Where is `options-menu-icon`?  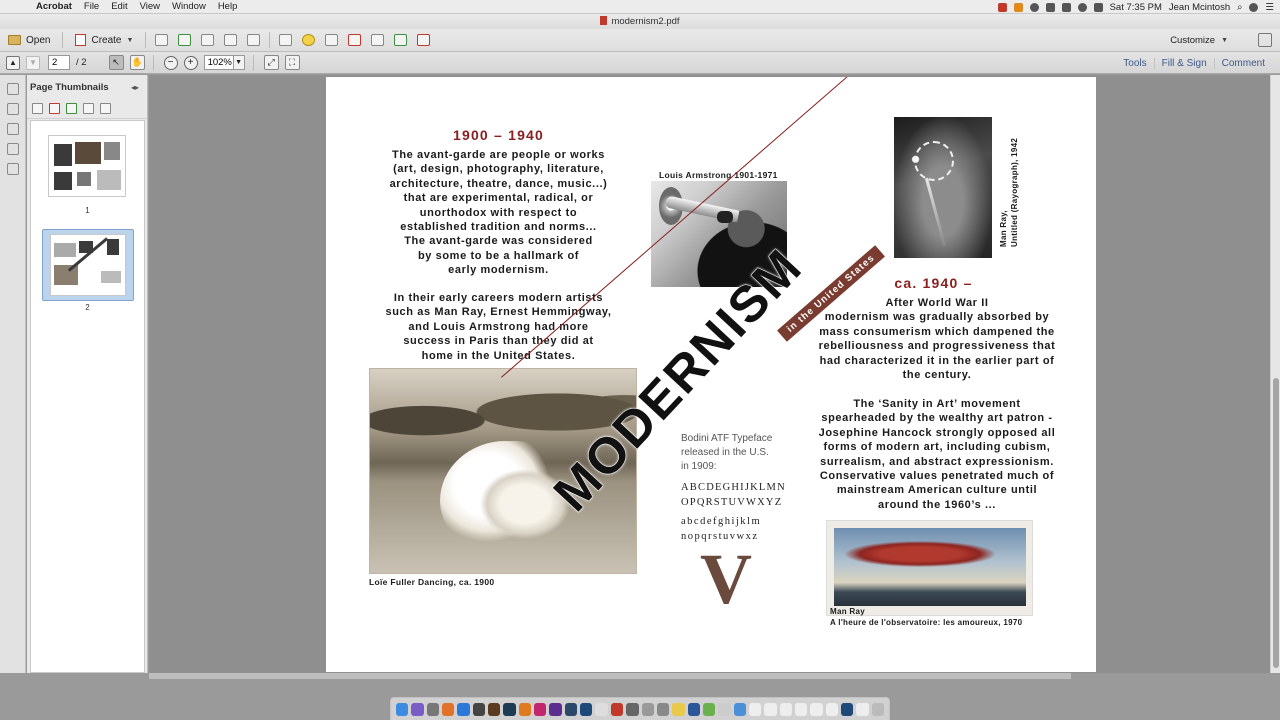 options-menu-icon is located at coordinates (37, 108).